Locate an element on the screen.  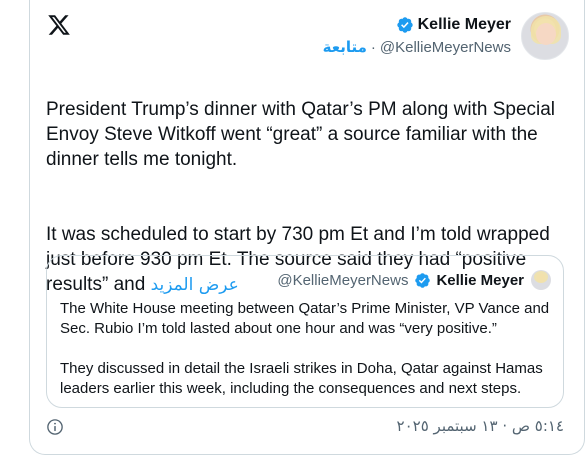
author-info: Kellie Meyer متابعة · @KellieMeyerNews is located at coordinates (417, 36).